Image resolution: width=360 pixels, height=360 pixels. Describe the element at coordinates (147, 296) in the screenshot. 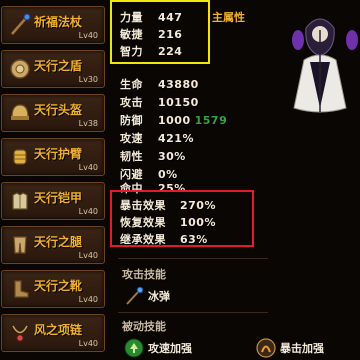

I see `attack-skill-item: 冰弹` at that location.